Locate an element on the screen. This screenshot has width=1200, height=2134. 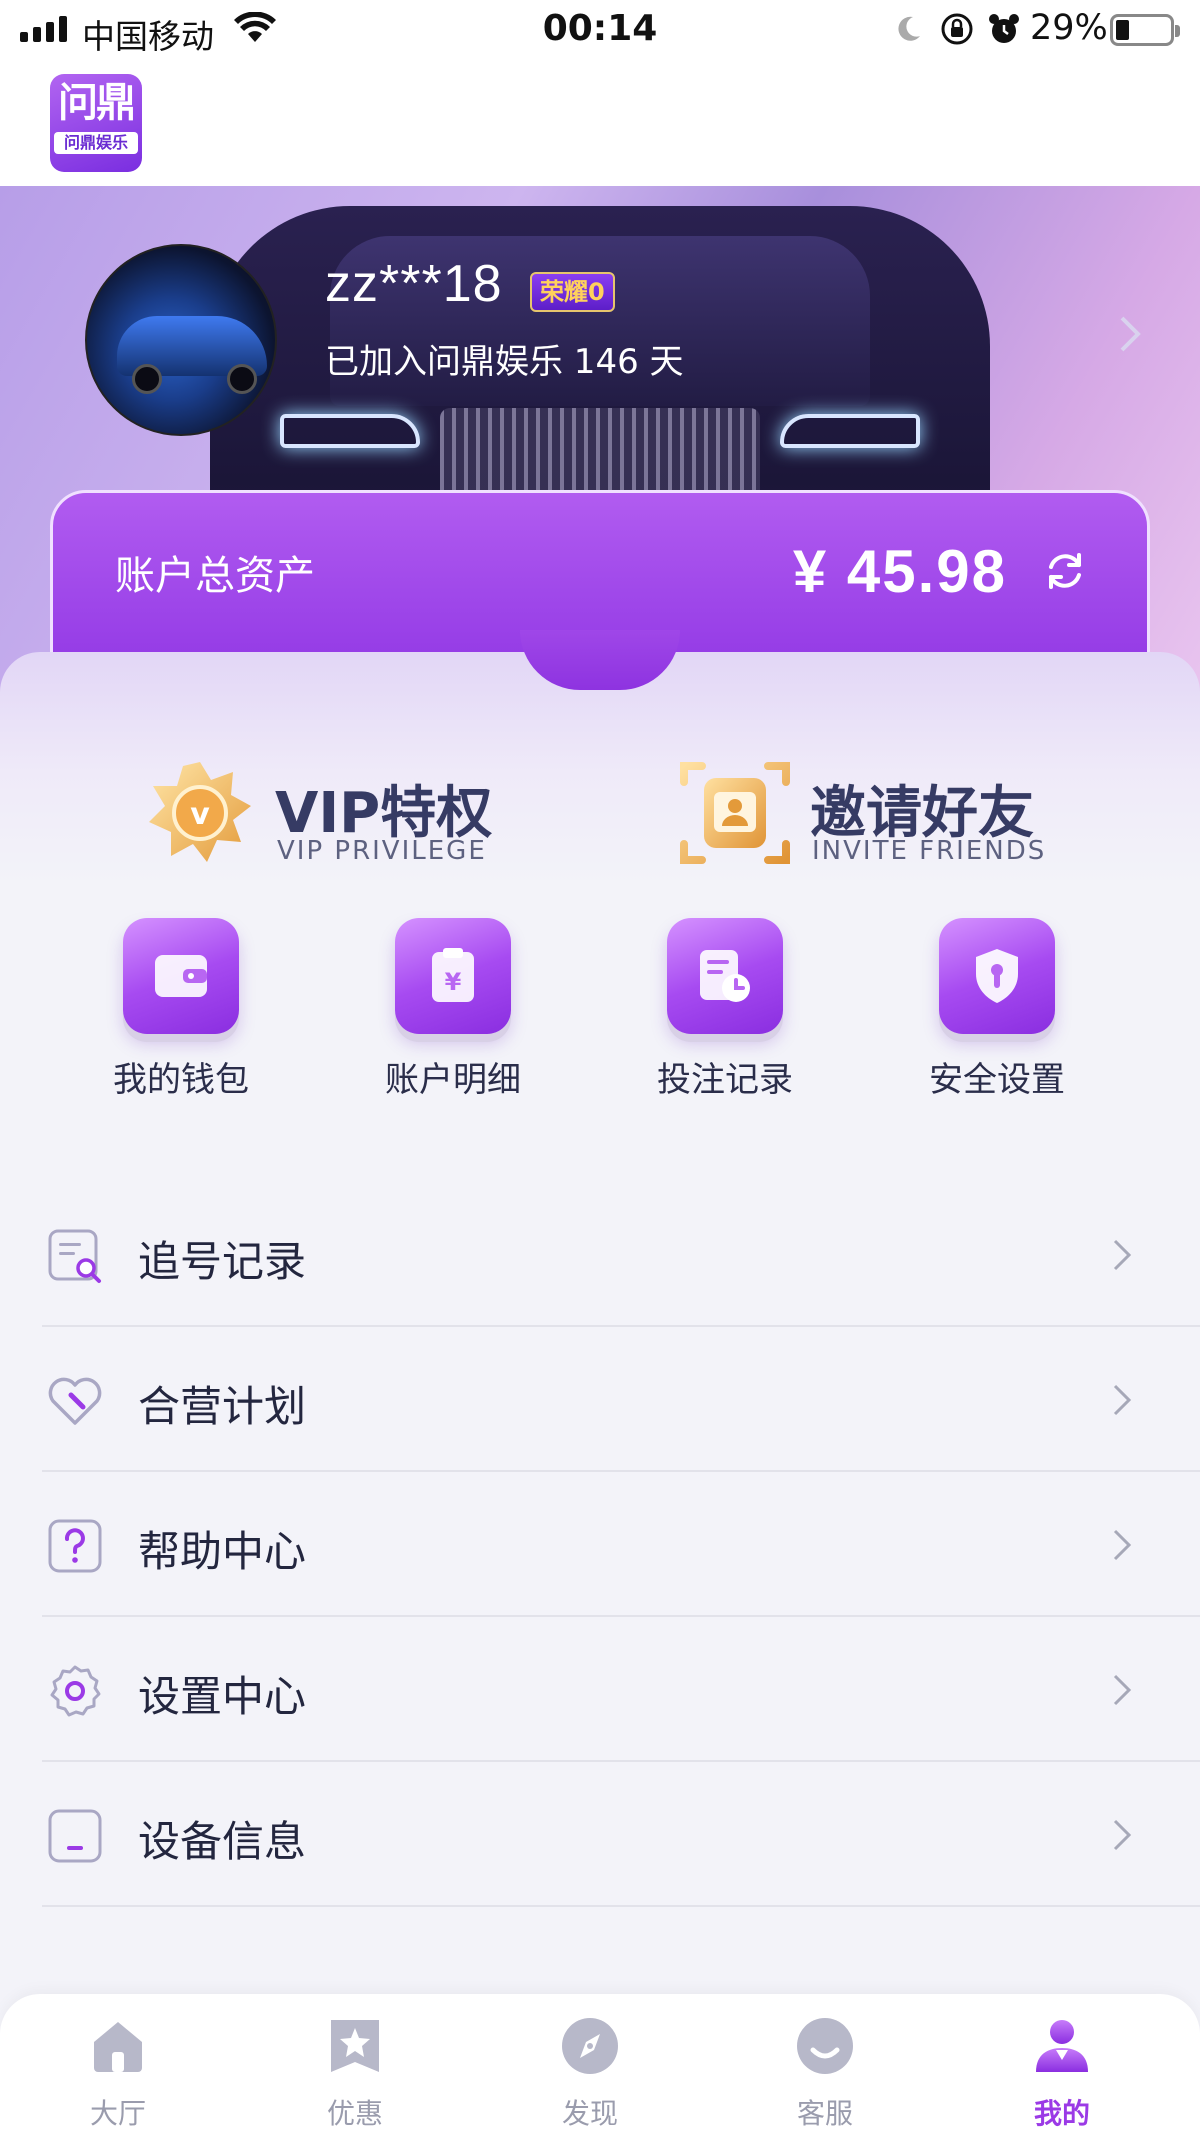
partnership-icon is located at coordinates (75, 1401).